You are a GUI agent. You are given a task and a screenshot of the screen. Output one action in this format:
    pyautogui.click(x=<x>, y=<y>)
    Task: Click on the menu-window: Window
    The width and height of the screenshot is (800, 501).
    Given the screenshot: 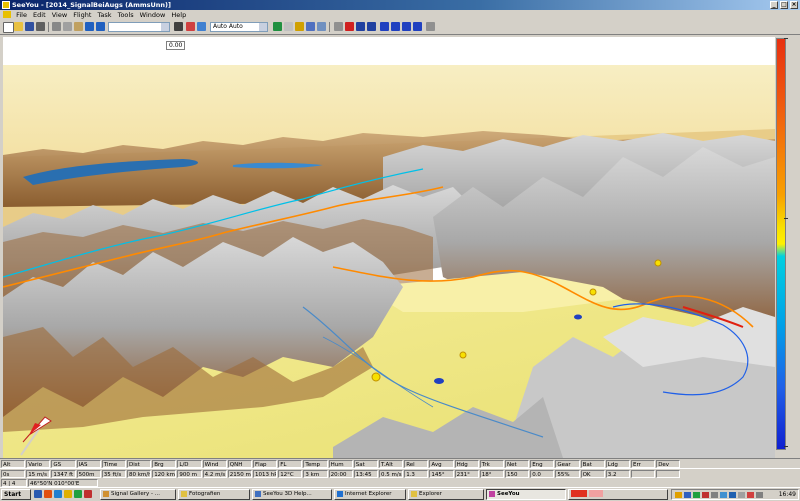 What is the action you would take?
    pyautogui.click(x=153, y=15)
    